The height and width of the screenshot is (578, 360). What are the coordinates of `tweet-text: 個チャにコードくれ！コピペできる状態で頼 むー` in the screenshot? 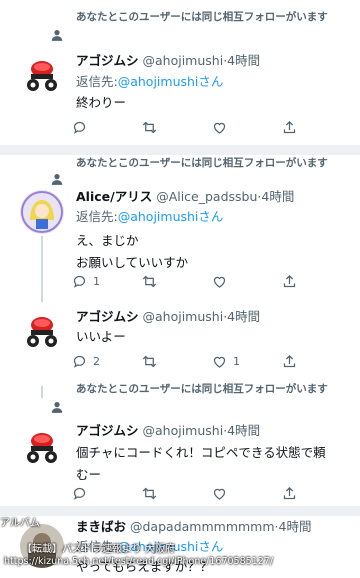 It's located at (201, 463).